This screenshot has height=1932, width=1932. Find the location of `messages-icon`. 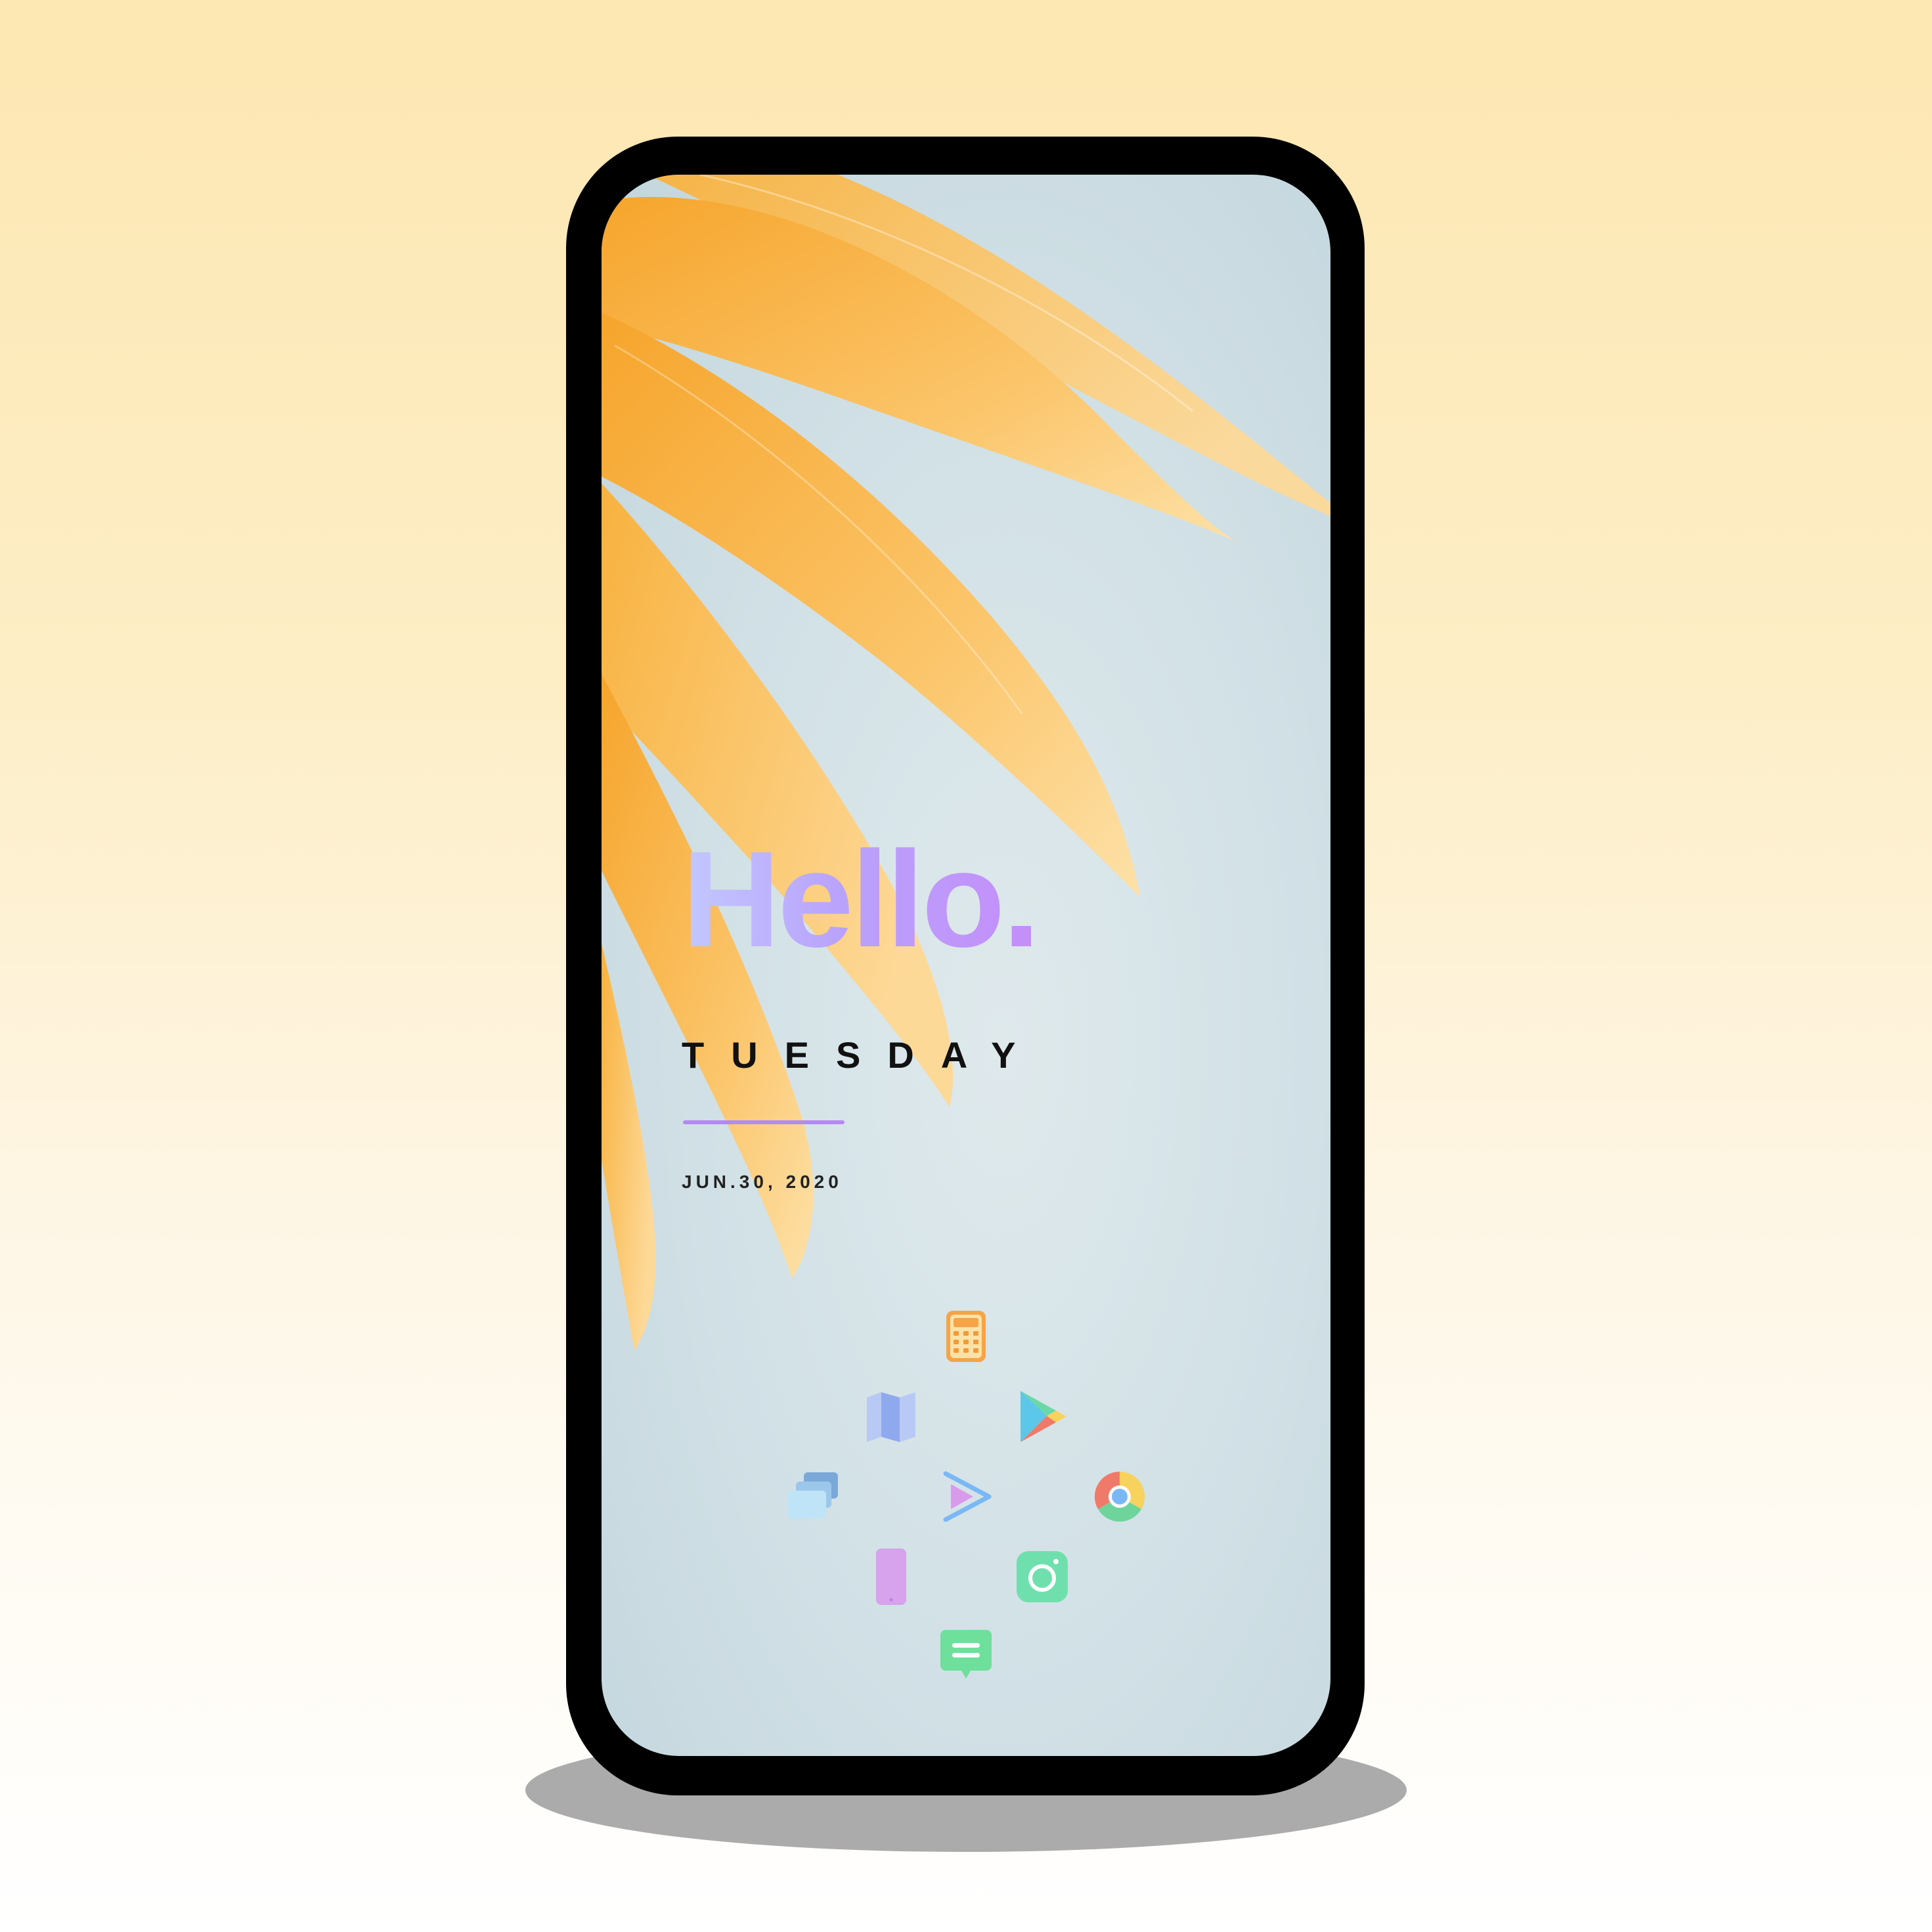

messages-icon is located at coordinates (966, 1654).